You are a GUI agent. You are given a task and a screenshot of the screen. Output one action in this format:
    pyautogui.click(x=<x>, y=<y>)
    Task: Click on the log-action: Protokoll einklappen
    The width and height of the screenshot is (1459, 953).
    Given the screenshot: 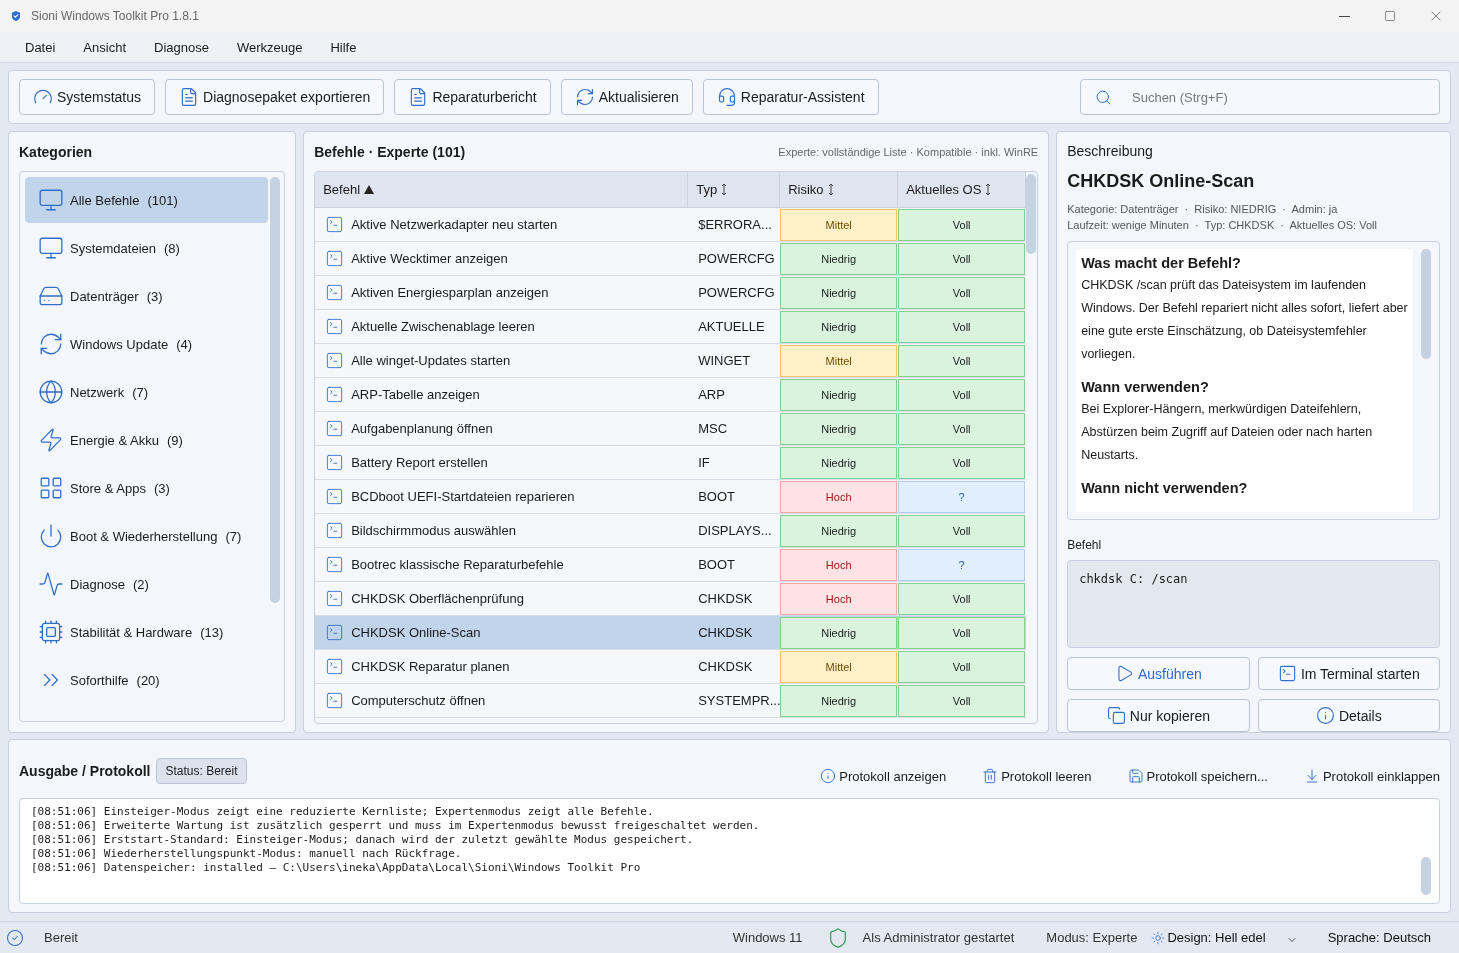 What is the action you would take?
    pyautogui.click(x=1371, y=776)
    